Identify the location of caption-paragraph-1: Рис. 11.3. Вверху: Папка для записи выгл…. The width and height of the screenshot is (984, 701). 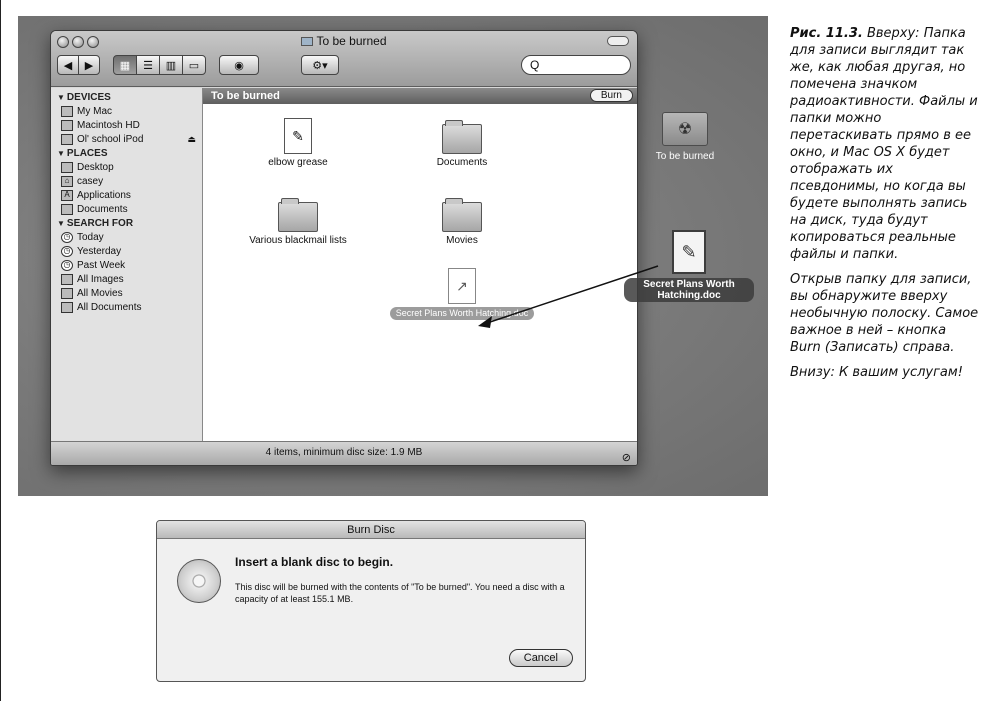
(885, 144).